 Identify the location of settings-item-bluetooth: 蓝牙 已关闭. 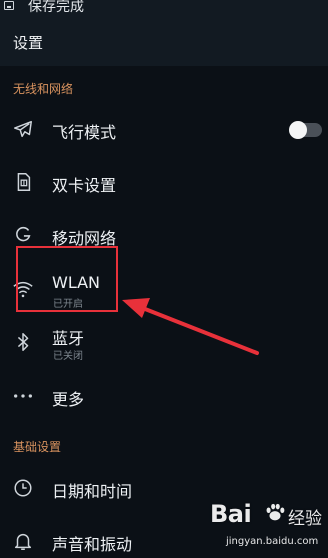
(164, 342).